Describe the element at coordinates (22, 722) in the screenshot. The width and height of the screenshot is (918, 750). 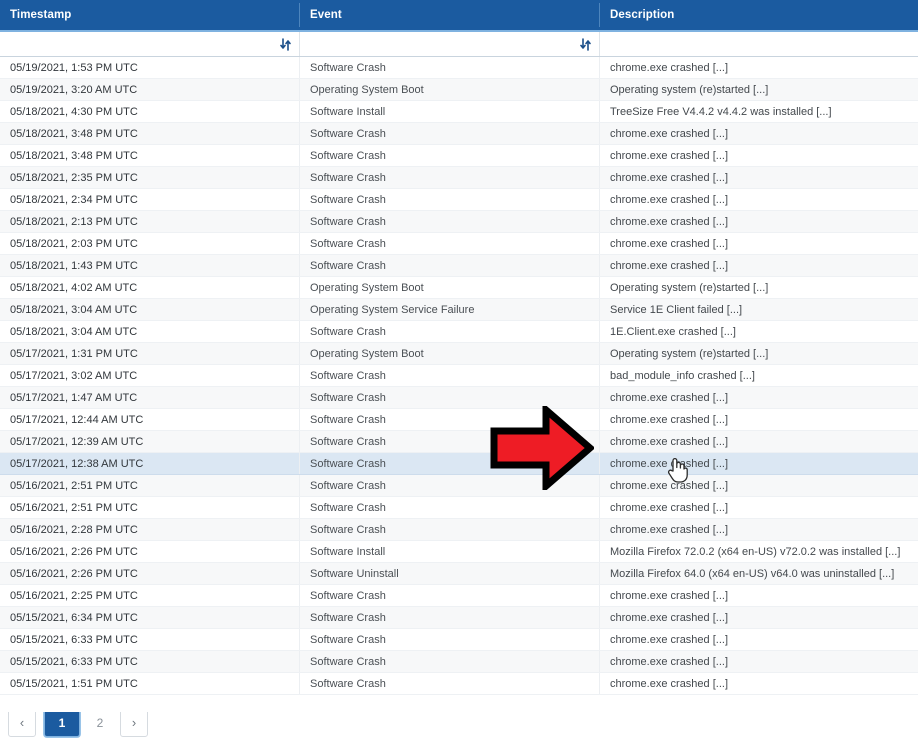
I see `pagination-prev-button: ‹` at that location.